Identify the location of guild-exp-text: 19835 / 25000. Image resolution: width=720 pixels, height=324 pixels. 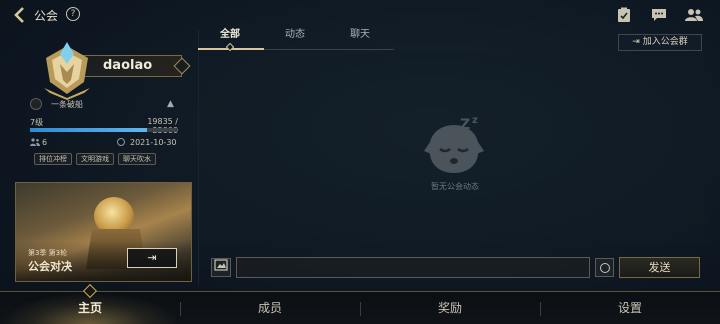
(162, 126).